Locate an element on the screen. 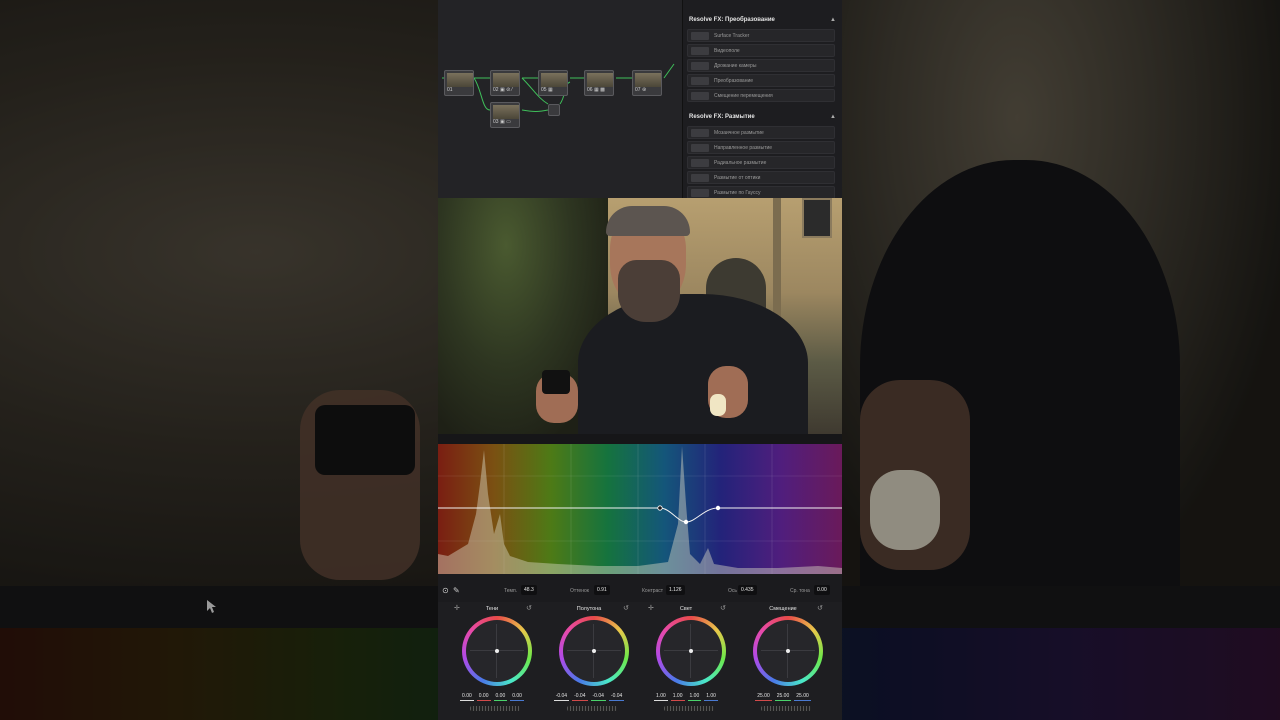  value-r: 1.00 is located at coordinates (677, 696).